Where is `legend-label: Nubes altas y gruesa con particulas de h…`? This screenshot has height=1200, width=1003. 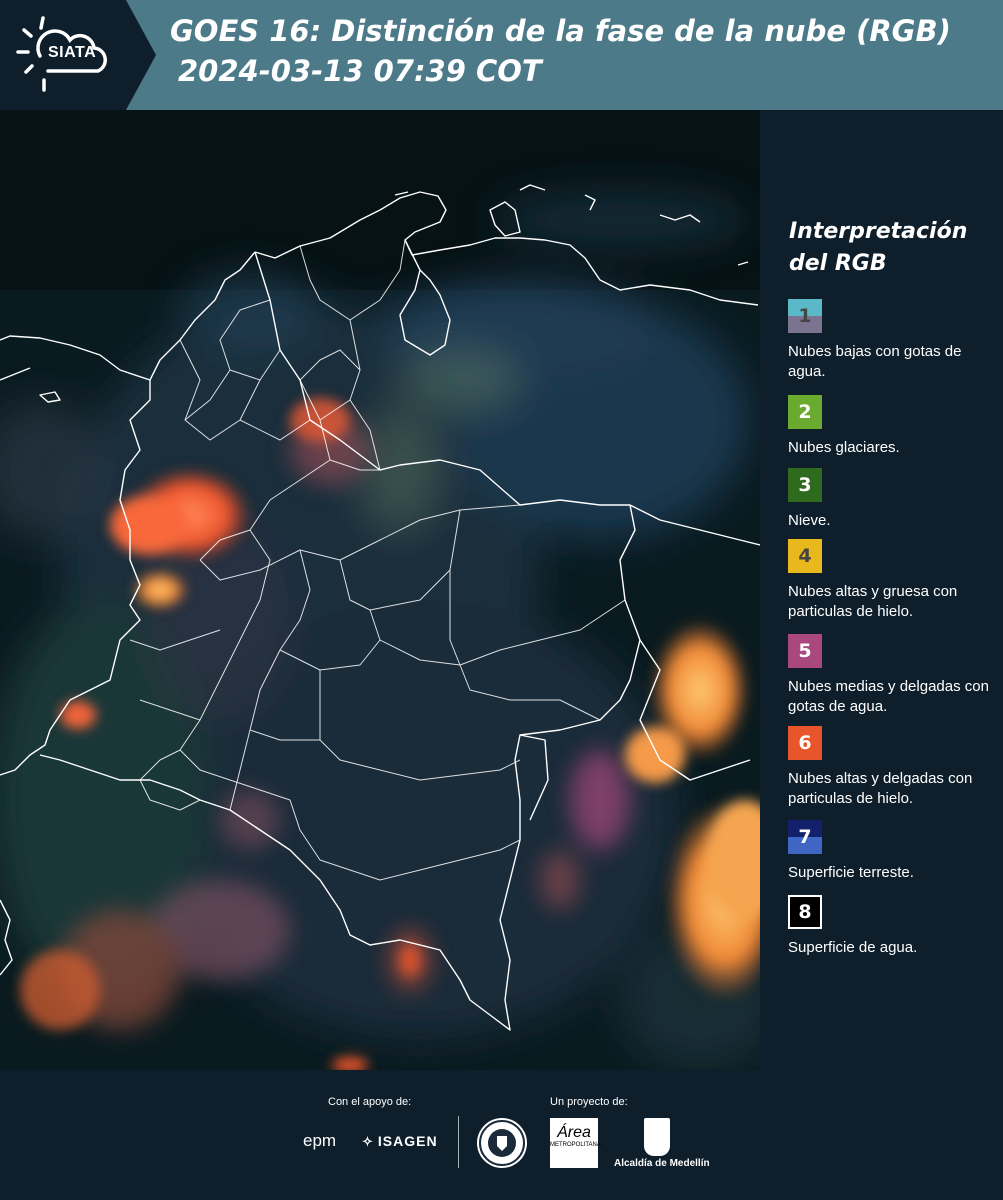 legend-label: Nubes altas y gruesa con particulas de h… is located at coordinates (873, 601).